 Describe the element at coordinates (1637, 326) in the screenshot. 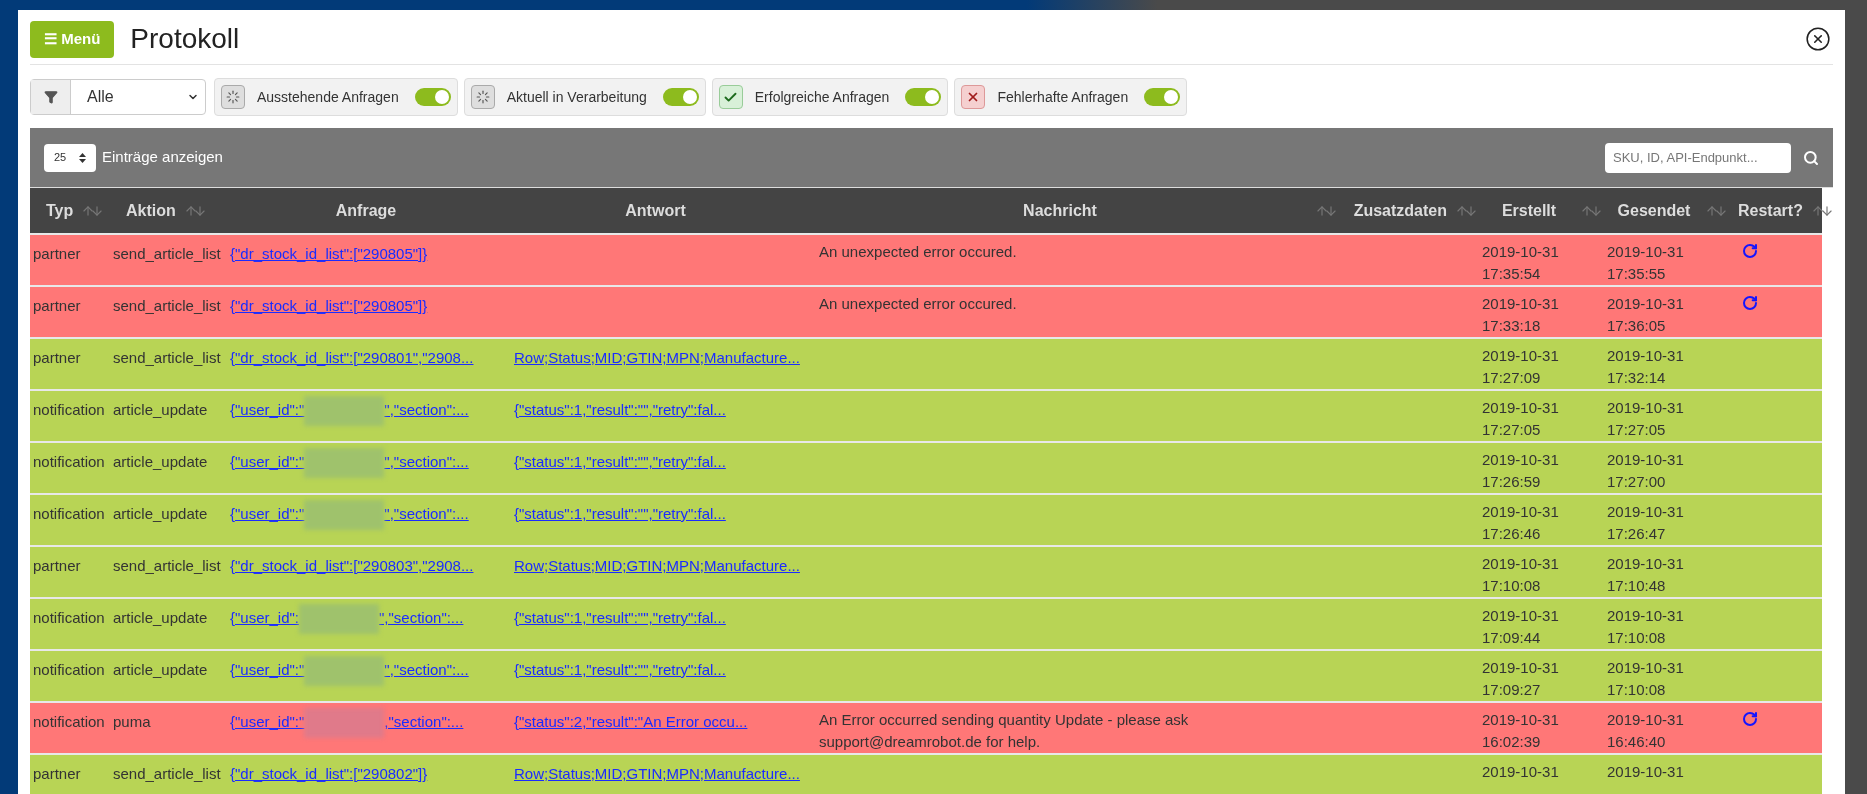

I see `sent-time: 17:36:05` at that location.